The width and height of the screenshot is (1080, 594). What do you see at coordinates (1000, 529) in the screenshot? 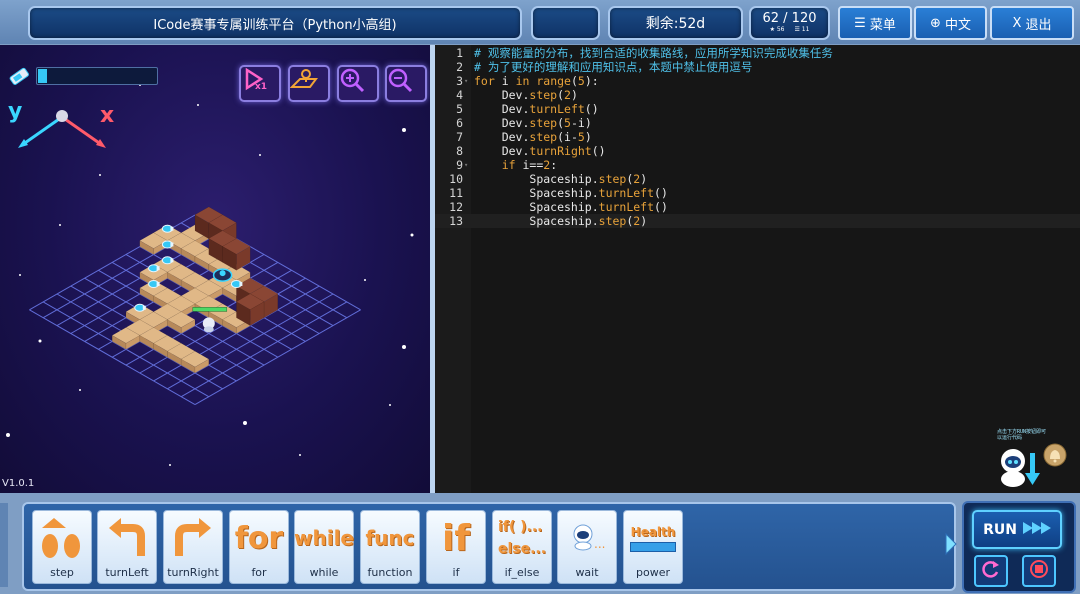
I see `run-label: RUN` at bounding box center [1000, 529].